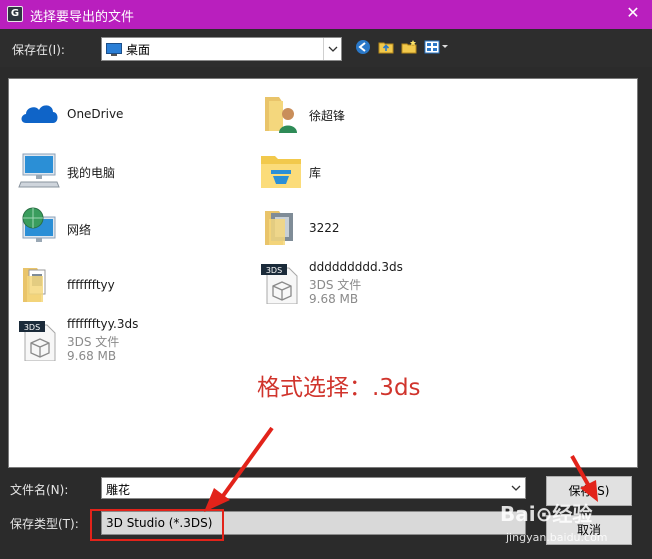 This screenshot has width=652, height=559. What do you see at coordinates (546, 514) in the screenshot?
I see `watermark-brand: Bai⊙经验` at bounding box center [546, 514].